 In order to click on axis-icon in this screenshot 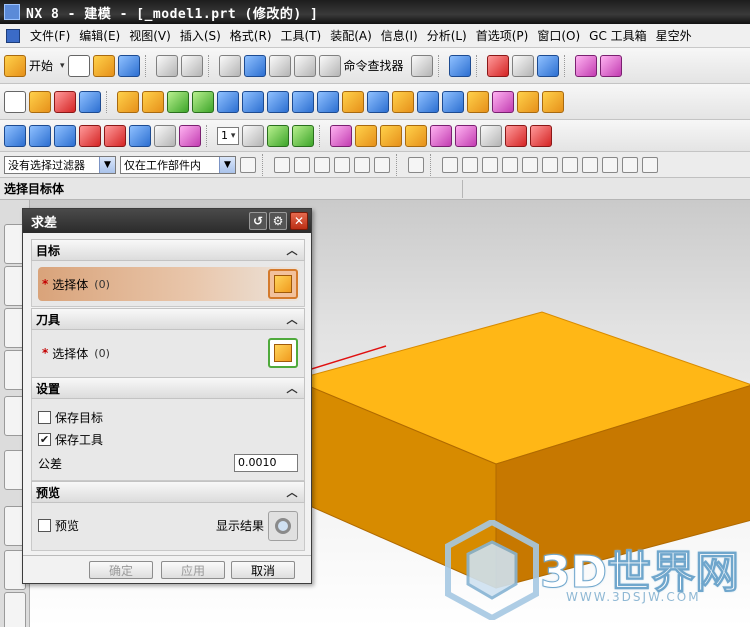, I will do `click(610, 65)`.